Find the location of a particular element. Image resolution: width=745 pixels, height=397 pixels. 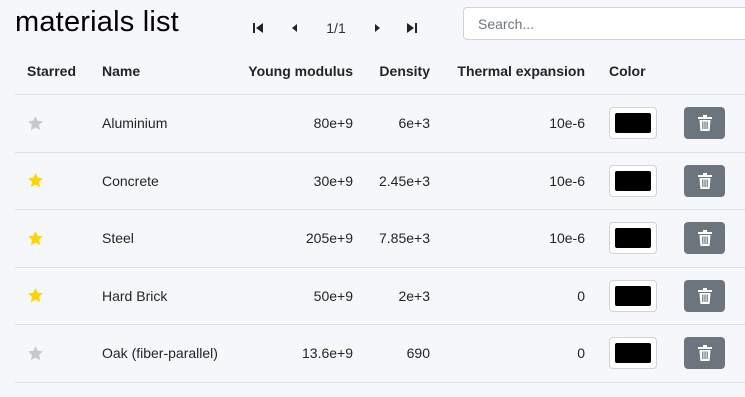

table-row: Steel 205e+9 7.85e+3 10e-6 is located at coordinates (380, 239).